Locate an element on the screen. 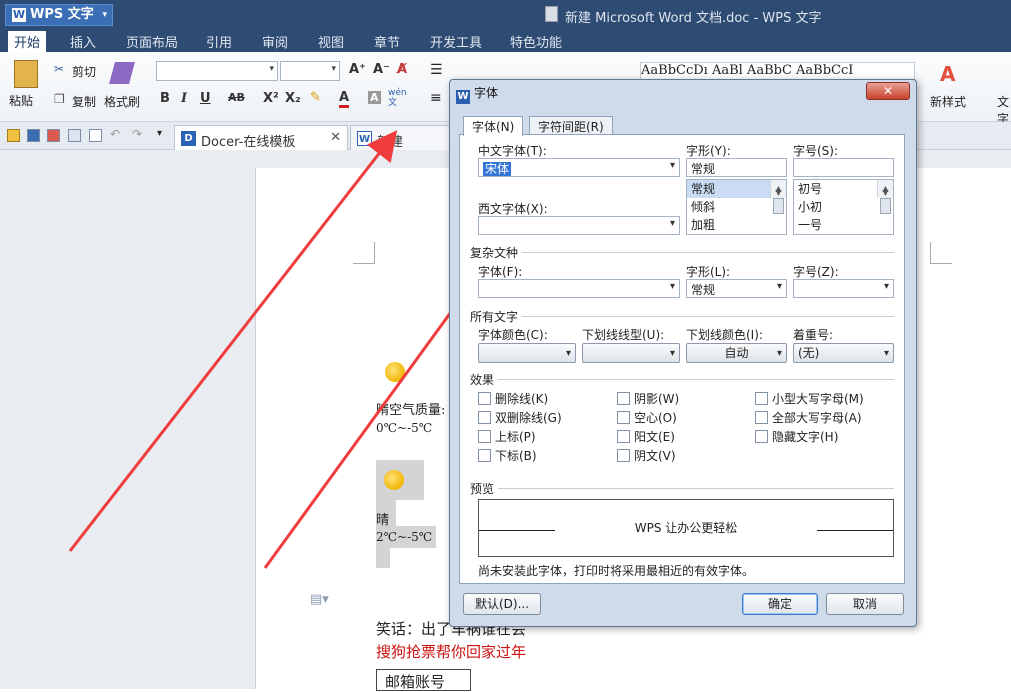  close-button: ✕ is located at coordinates (888, 91).